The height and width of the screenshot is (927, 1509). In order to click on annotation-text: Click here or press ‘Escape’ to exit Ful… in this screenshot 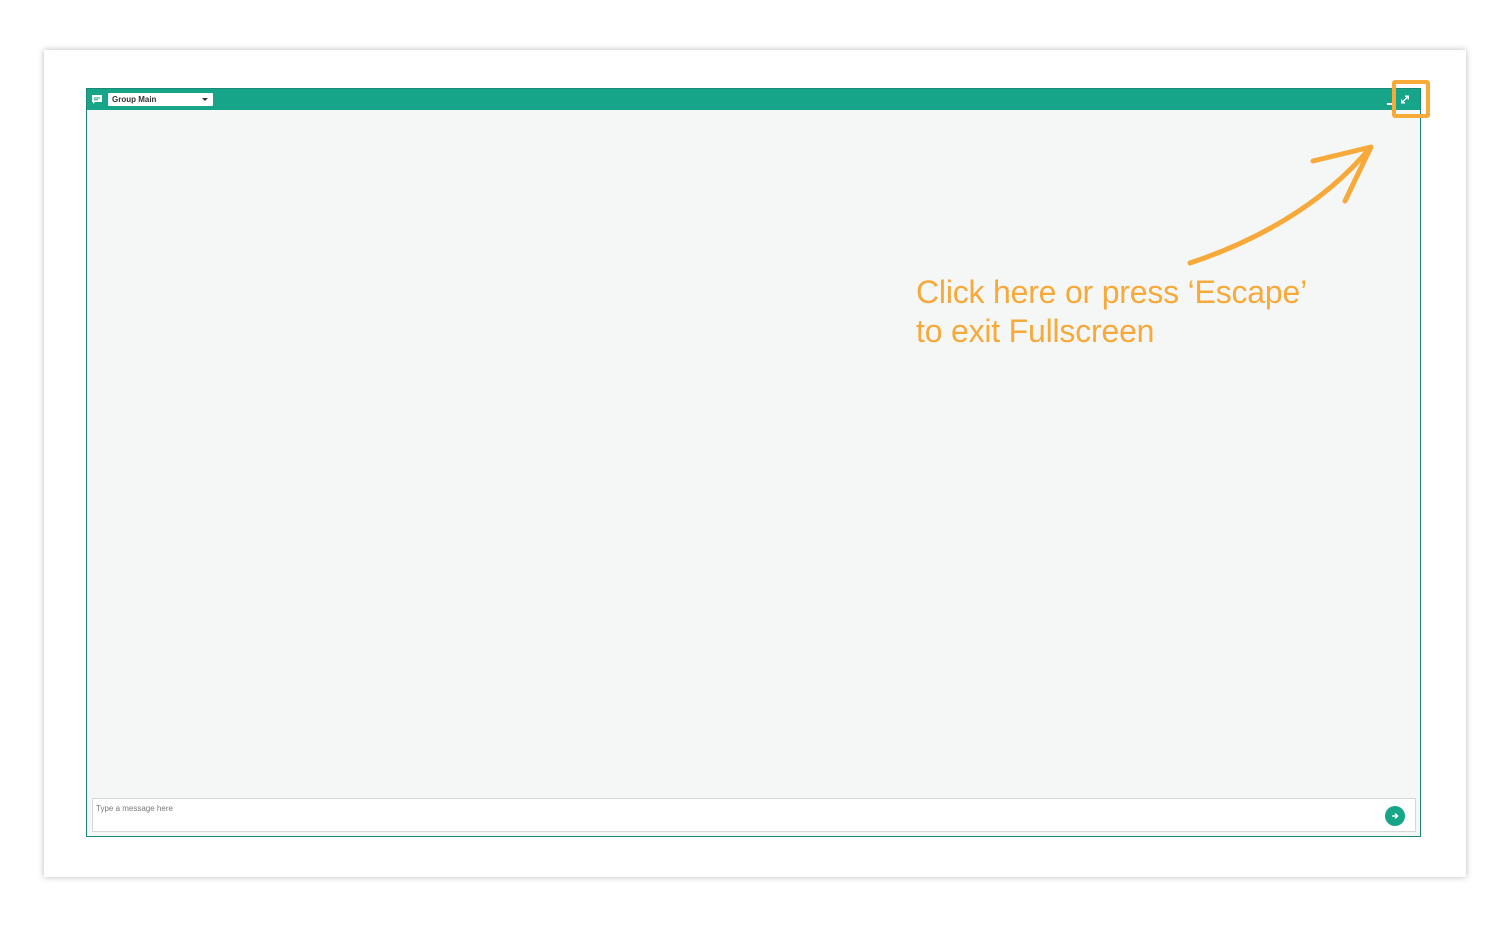, I will do `click(1126, 312)`.